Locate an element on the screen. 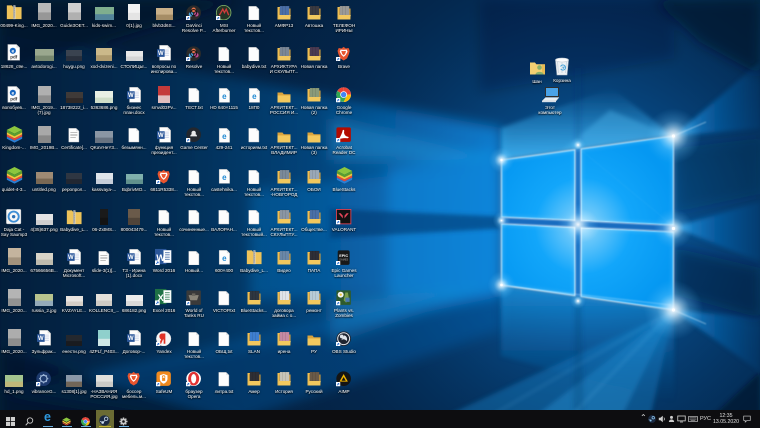 This screenshot has height=428, width=760. svg-text: GAMES is located at coordinates (343, 259).